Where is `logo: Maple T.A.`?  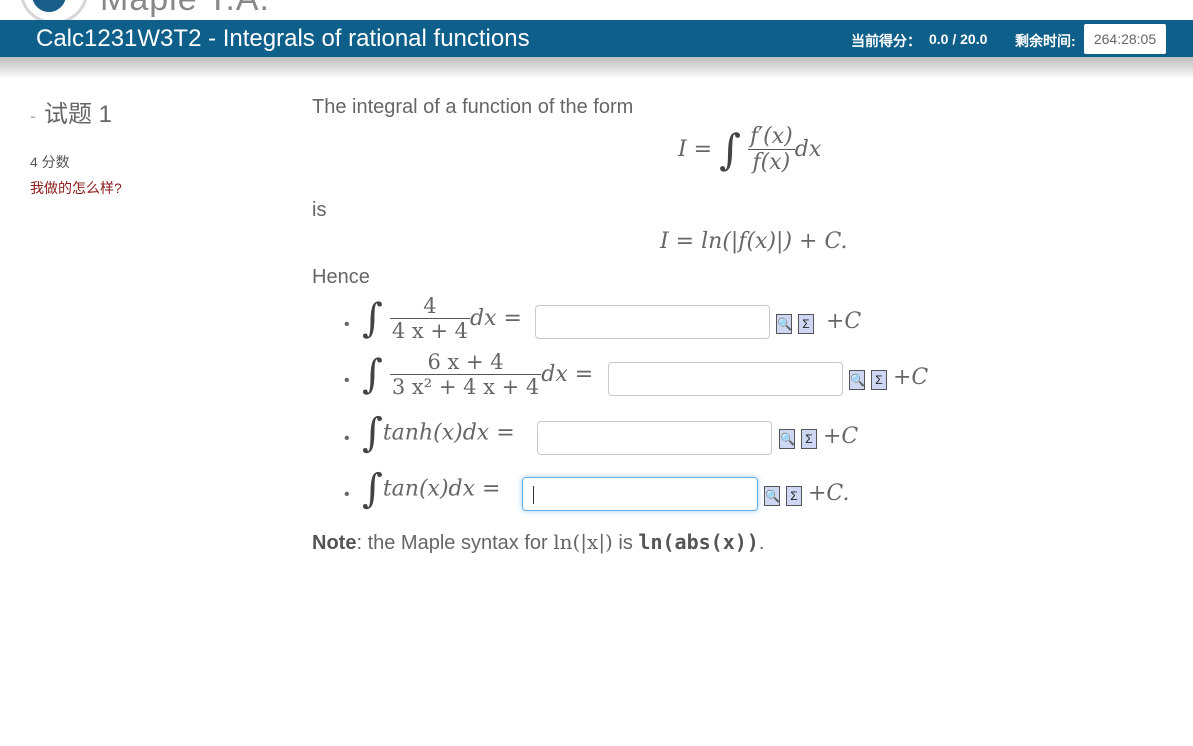
logo: Maple T.A. is located at coordinates (150, 10).